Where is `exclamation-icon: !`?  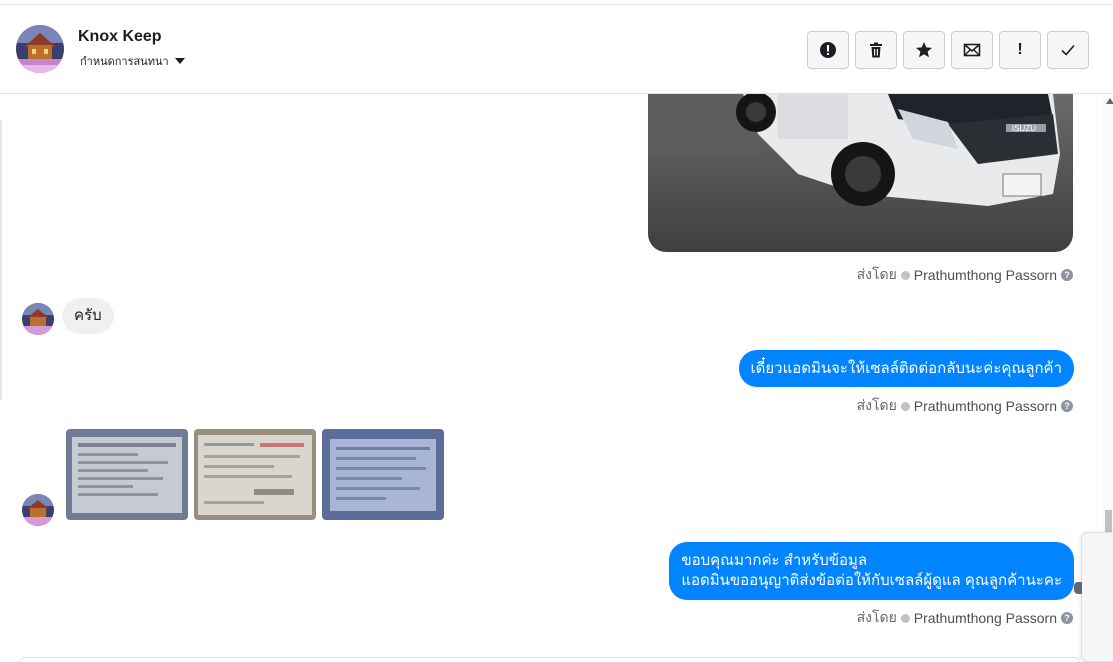 exclamation-icon: ! is located at coordinates (1020, 49).